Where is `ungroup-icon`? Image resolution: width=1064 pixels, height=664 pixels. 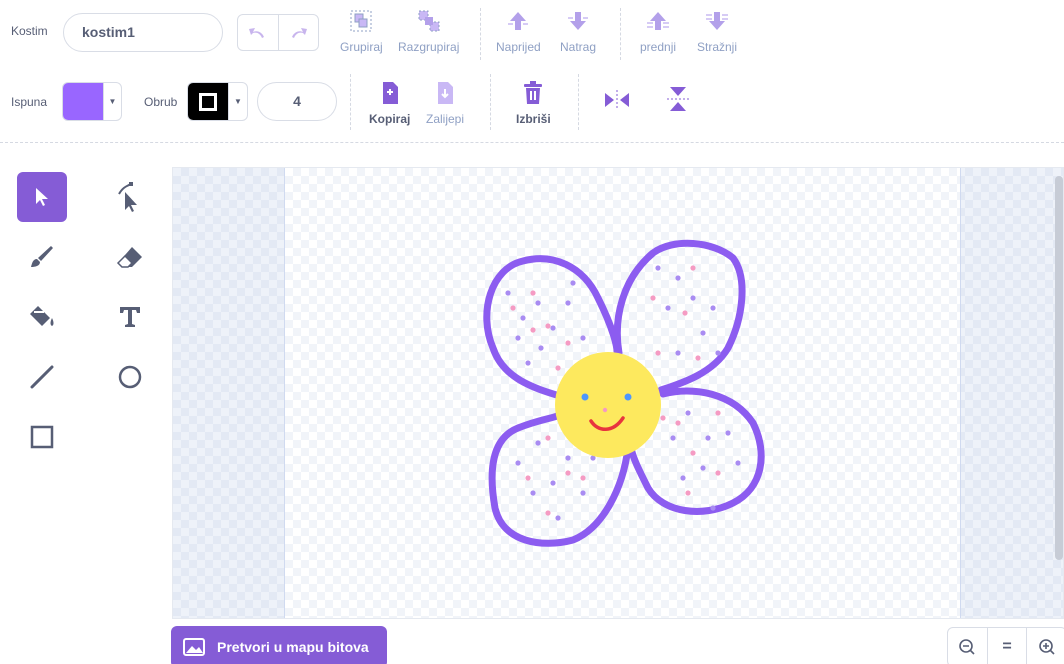
ungroup-icon is located at coordinates (429, 21).